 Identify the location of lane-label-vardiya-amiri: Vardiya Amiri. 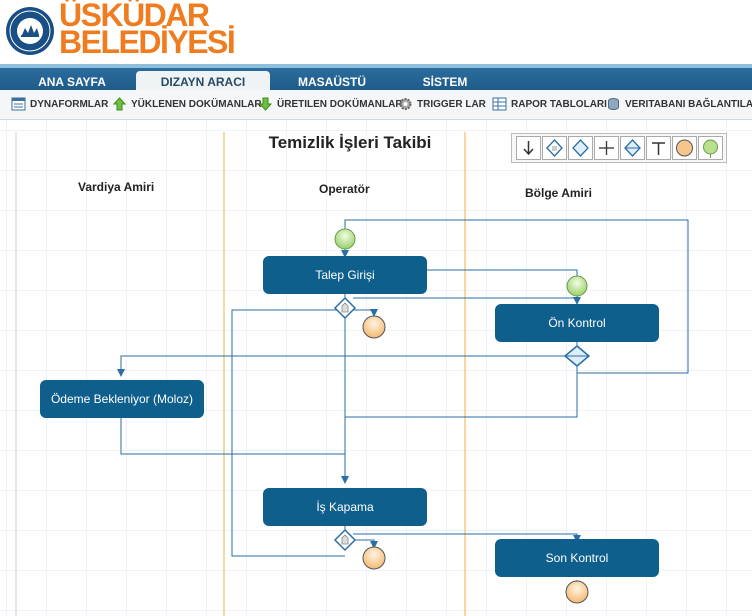
(116, 187).